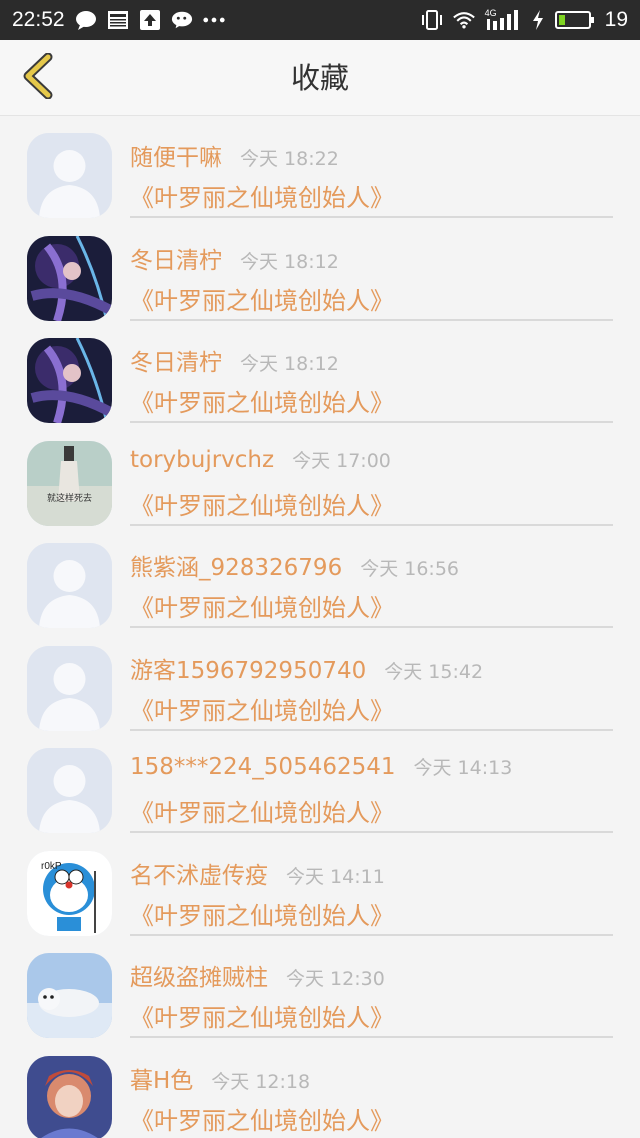 This screenshot has height=1138, width=640. What do you see at coordinates (150, 20) in the screenshot?
I see `upload-icon` at bounding box center [150, 20].